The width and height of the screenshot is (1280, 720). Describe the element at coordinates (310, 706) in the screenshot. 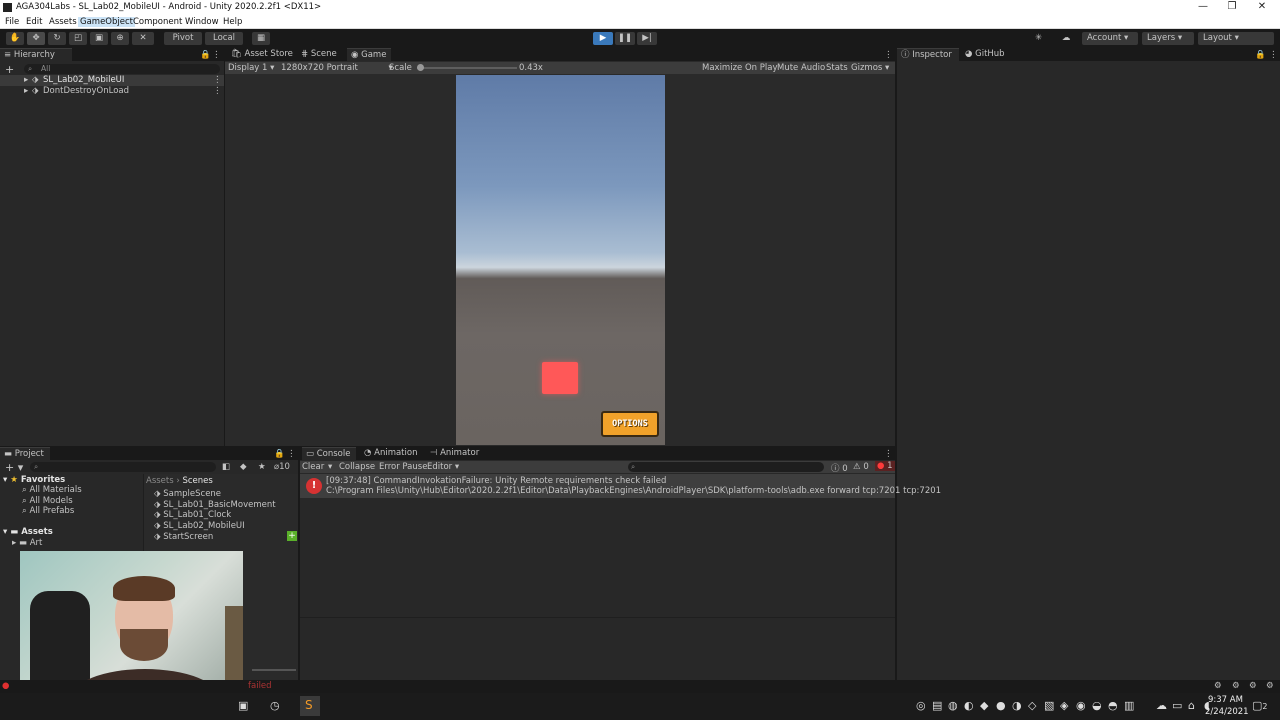

I see `taskbar-sublime-icon: S` at that location.